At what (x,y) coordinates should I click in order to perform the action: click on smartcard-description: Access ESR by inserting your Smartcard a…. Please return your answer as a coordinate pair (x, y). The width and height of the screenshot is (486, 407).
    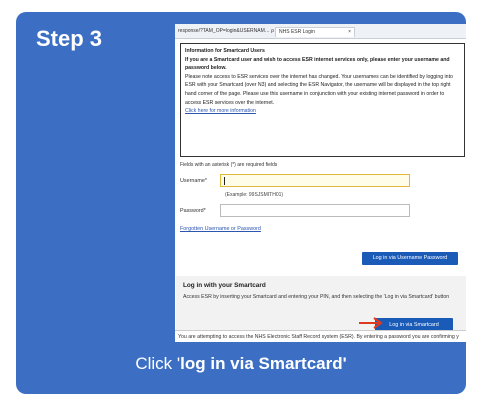
    Looking at the image, I should click on (316, 297).